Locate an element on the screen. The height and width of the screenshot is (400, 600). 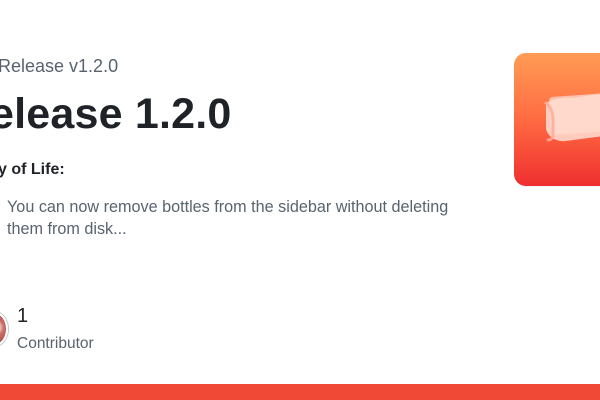
app-logo-icon is located at coordinates (572, 118).